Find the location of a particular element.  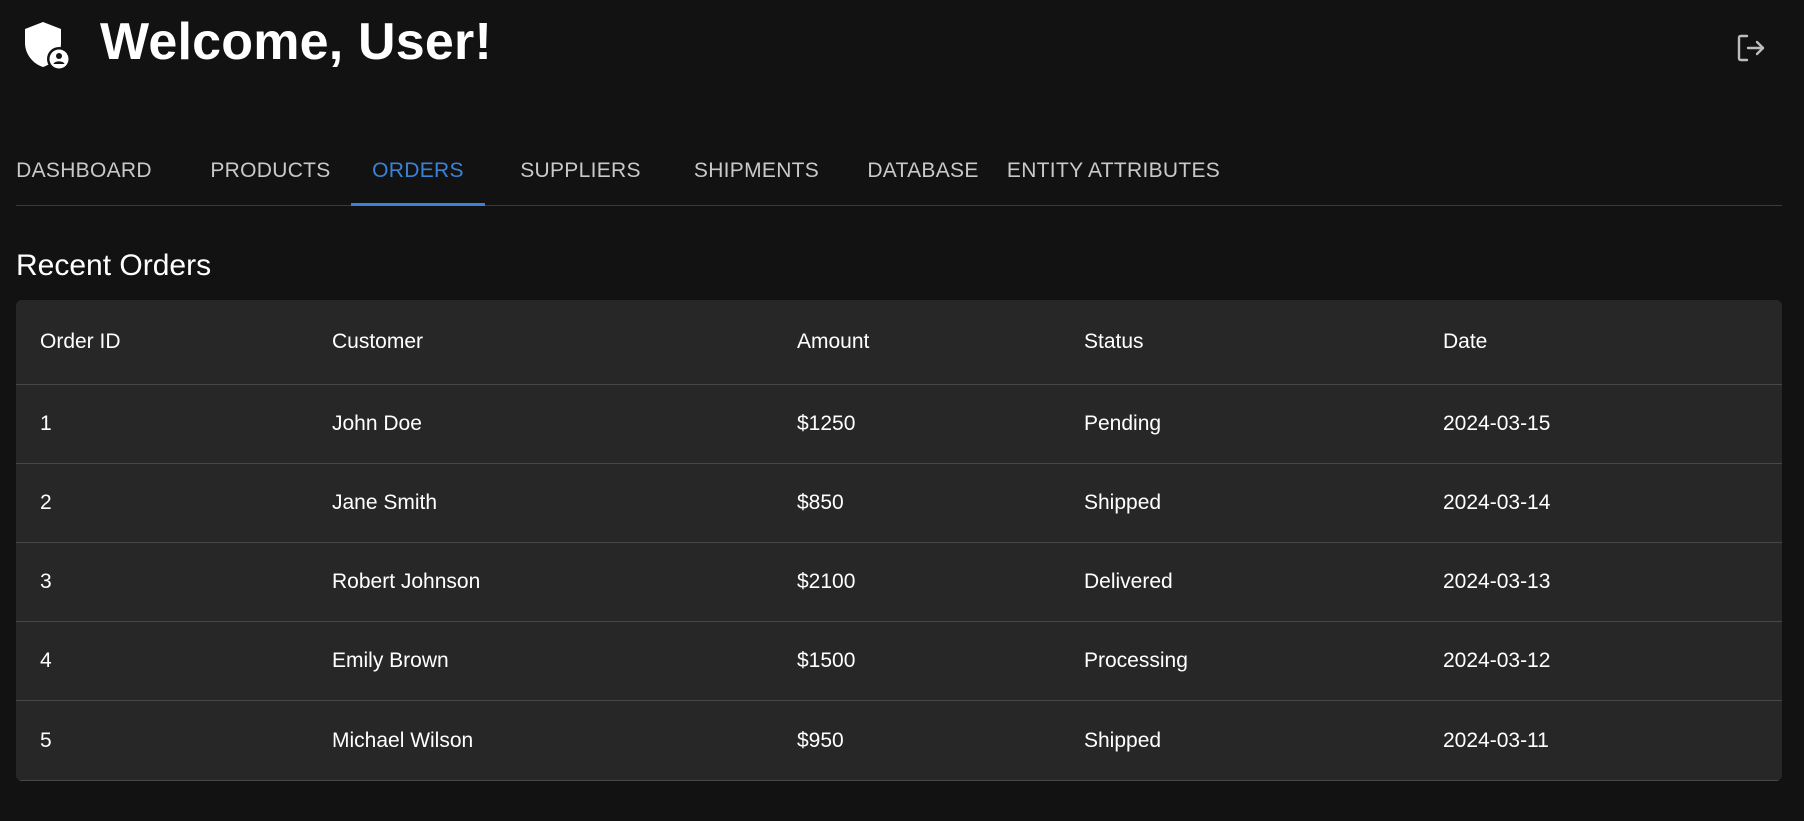

cell-amount: $1250 is located at coordinates (826, 423).